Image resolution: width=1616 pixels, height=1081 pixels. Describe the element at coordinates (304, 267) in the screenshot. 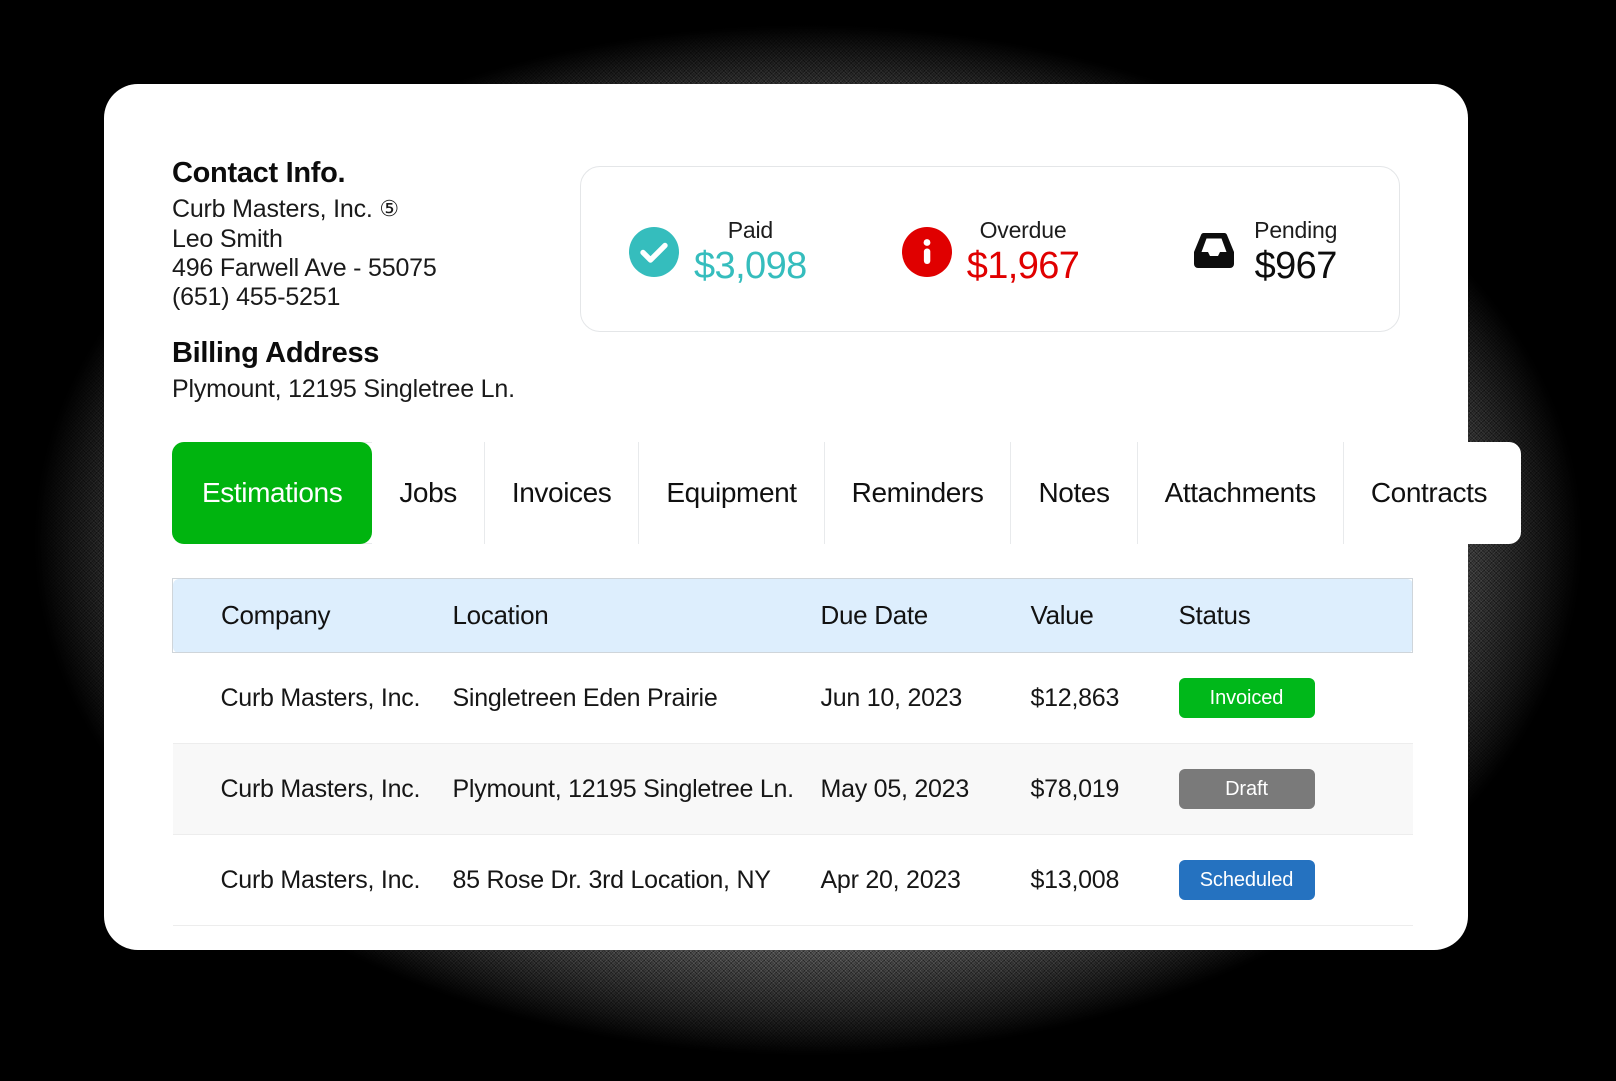

I see `contact-address: 496 Farwell Ave - 55075` at that location.